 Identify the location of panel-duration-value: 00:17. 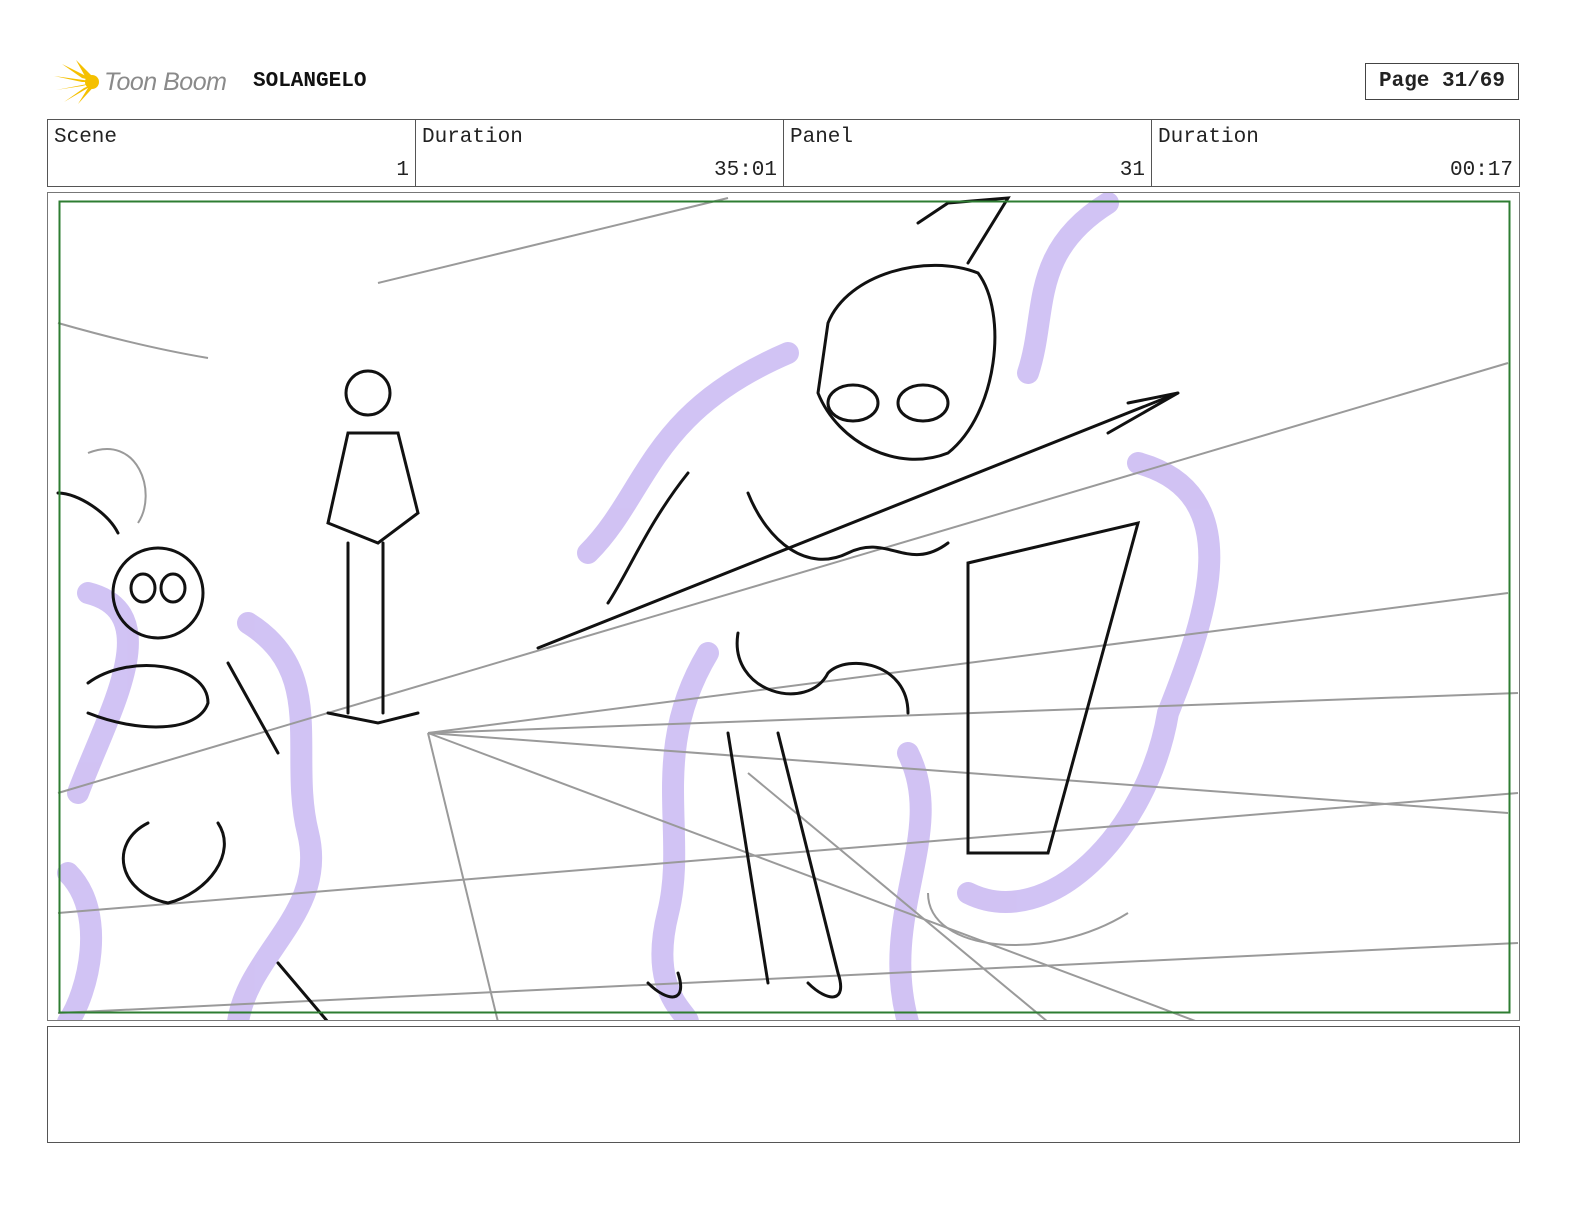
(1481, 170).